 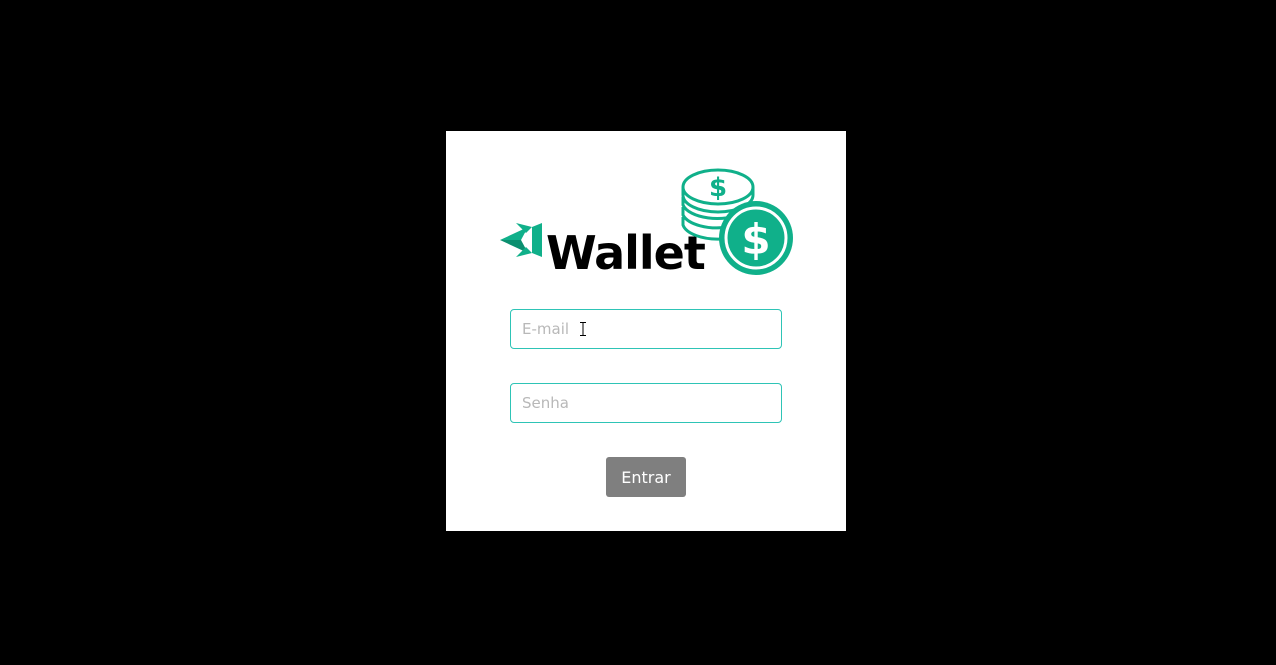 I want to click on dollar-coin-icon: $, so click(x=756, y=238).